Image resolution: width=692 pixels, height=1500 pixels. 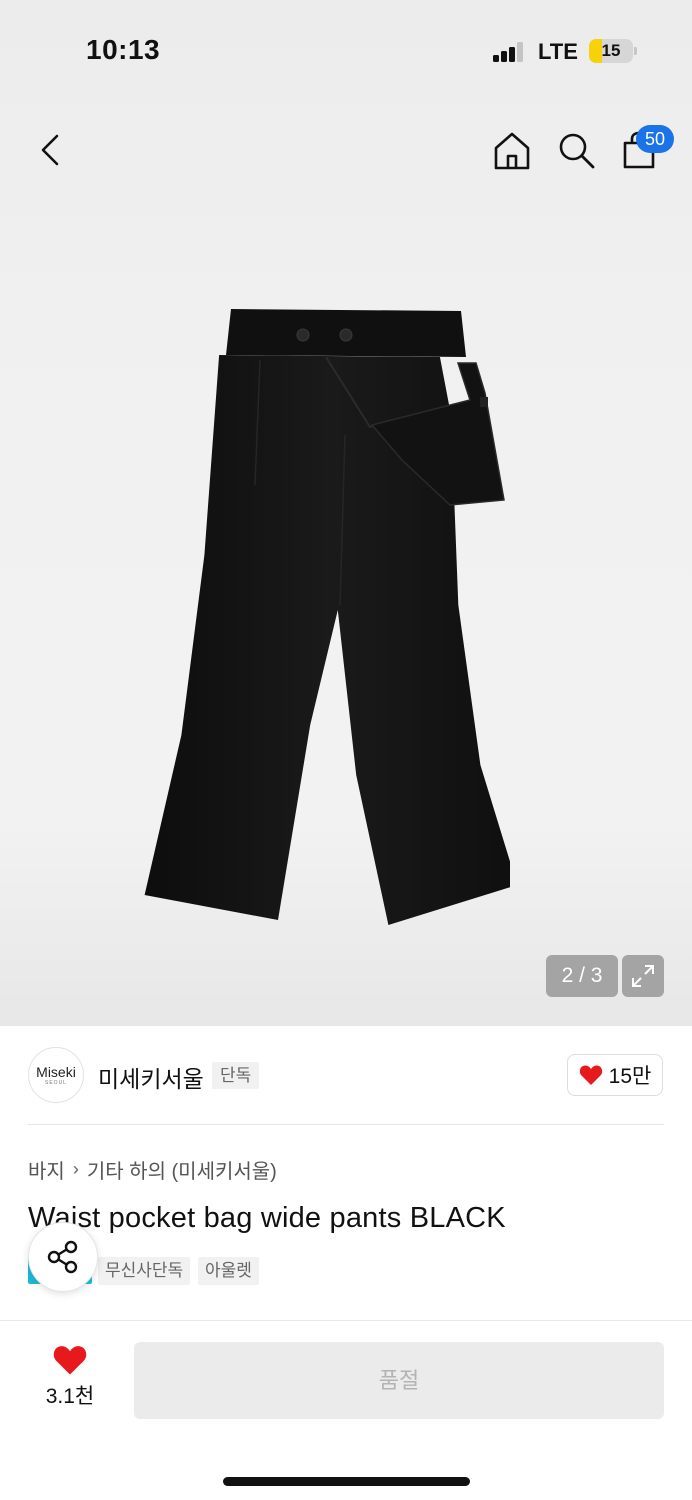 I want to click on home-icon, so click(x=512, y=151).